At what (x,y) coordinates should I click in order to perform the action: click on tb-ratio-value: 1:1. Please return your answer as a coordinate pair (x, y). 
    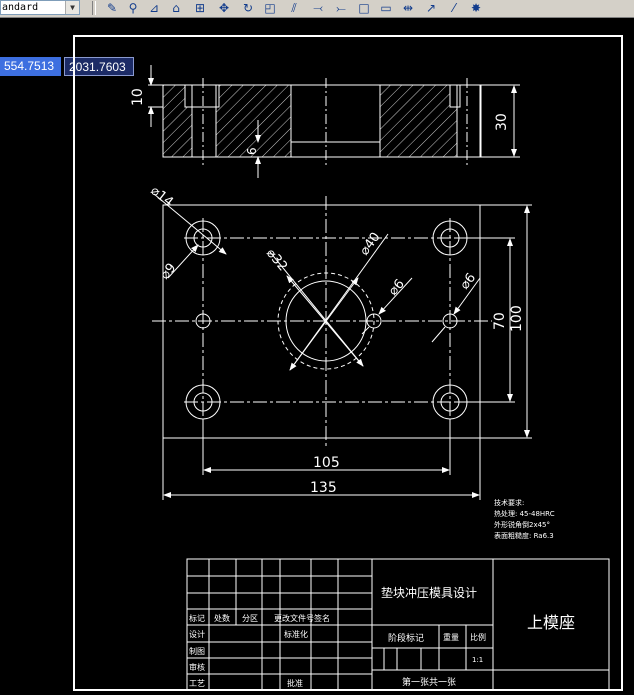
    Looking at the image, I should click on (477, 660).